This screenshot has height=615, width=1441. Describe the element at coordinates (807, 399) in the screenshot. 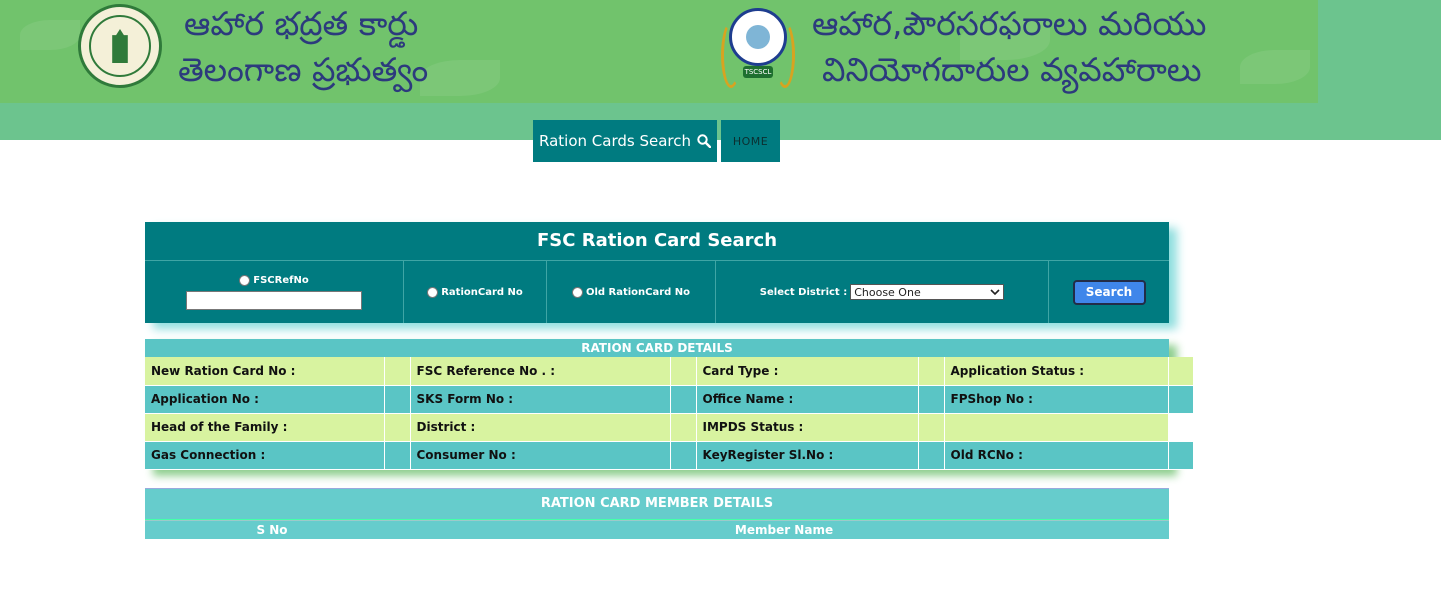

I see `detail-label: Office Name :` at that location.